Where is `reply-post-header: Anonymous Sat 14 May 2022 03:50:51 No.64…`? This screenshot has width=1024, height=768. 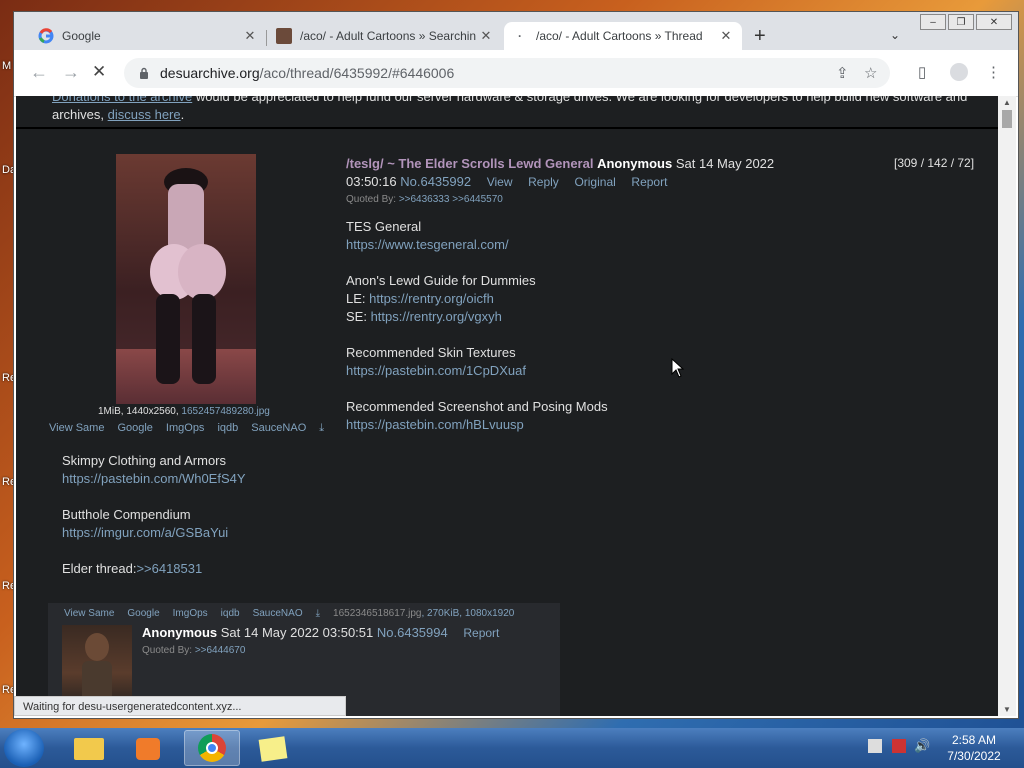 reply-post-header: Anonymous Sat 14 May 2022 03:50:51 No.64… is located at coordinates (326, 632).